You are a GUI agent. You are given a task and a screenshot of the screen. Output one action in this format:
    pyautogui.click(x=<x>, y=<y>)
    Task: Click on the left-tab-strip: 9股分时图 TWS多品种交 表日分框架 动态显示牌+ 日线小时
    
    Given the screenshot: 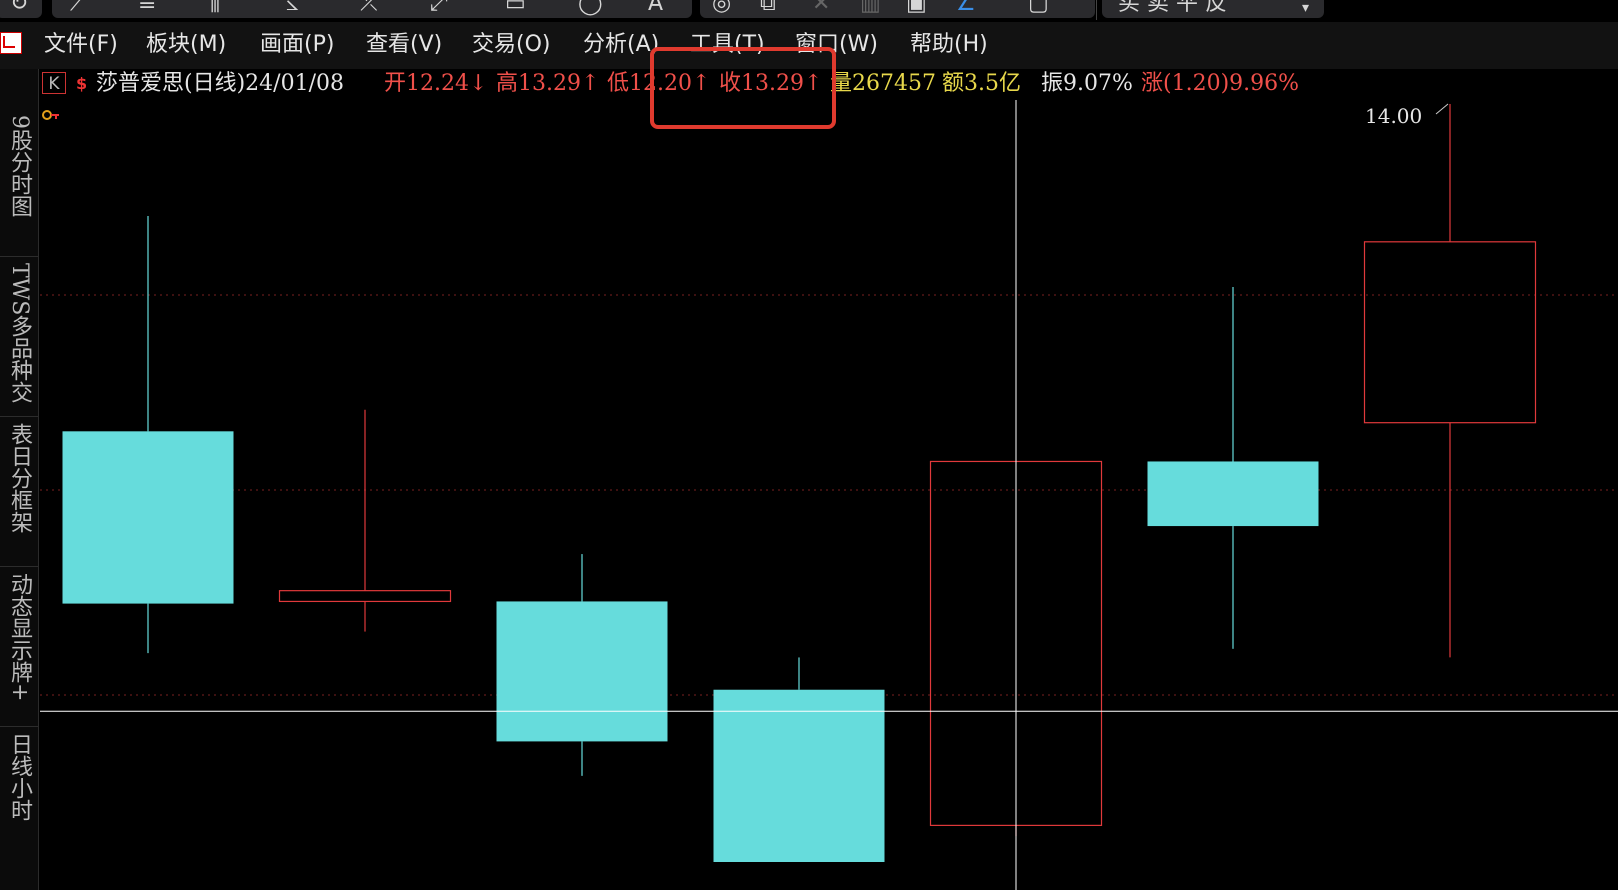 What is the action you would take?
    pyautogui.click(x=19, y=479)
    